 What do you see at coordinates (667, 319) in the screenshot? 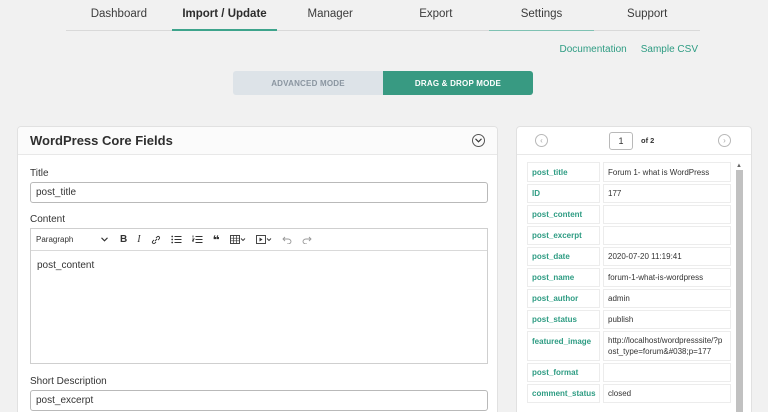
I see `field-value: publish` at bounding box center [667, 319].